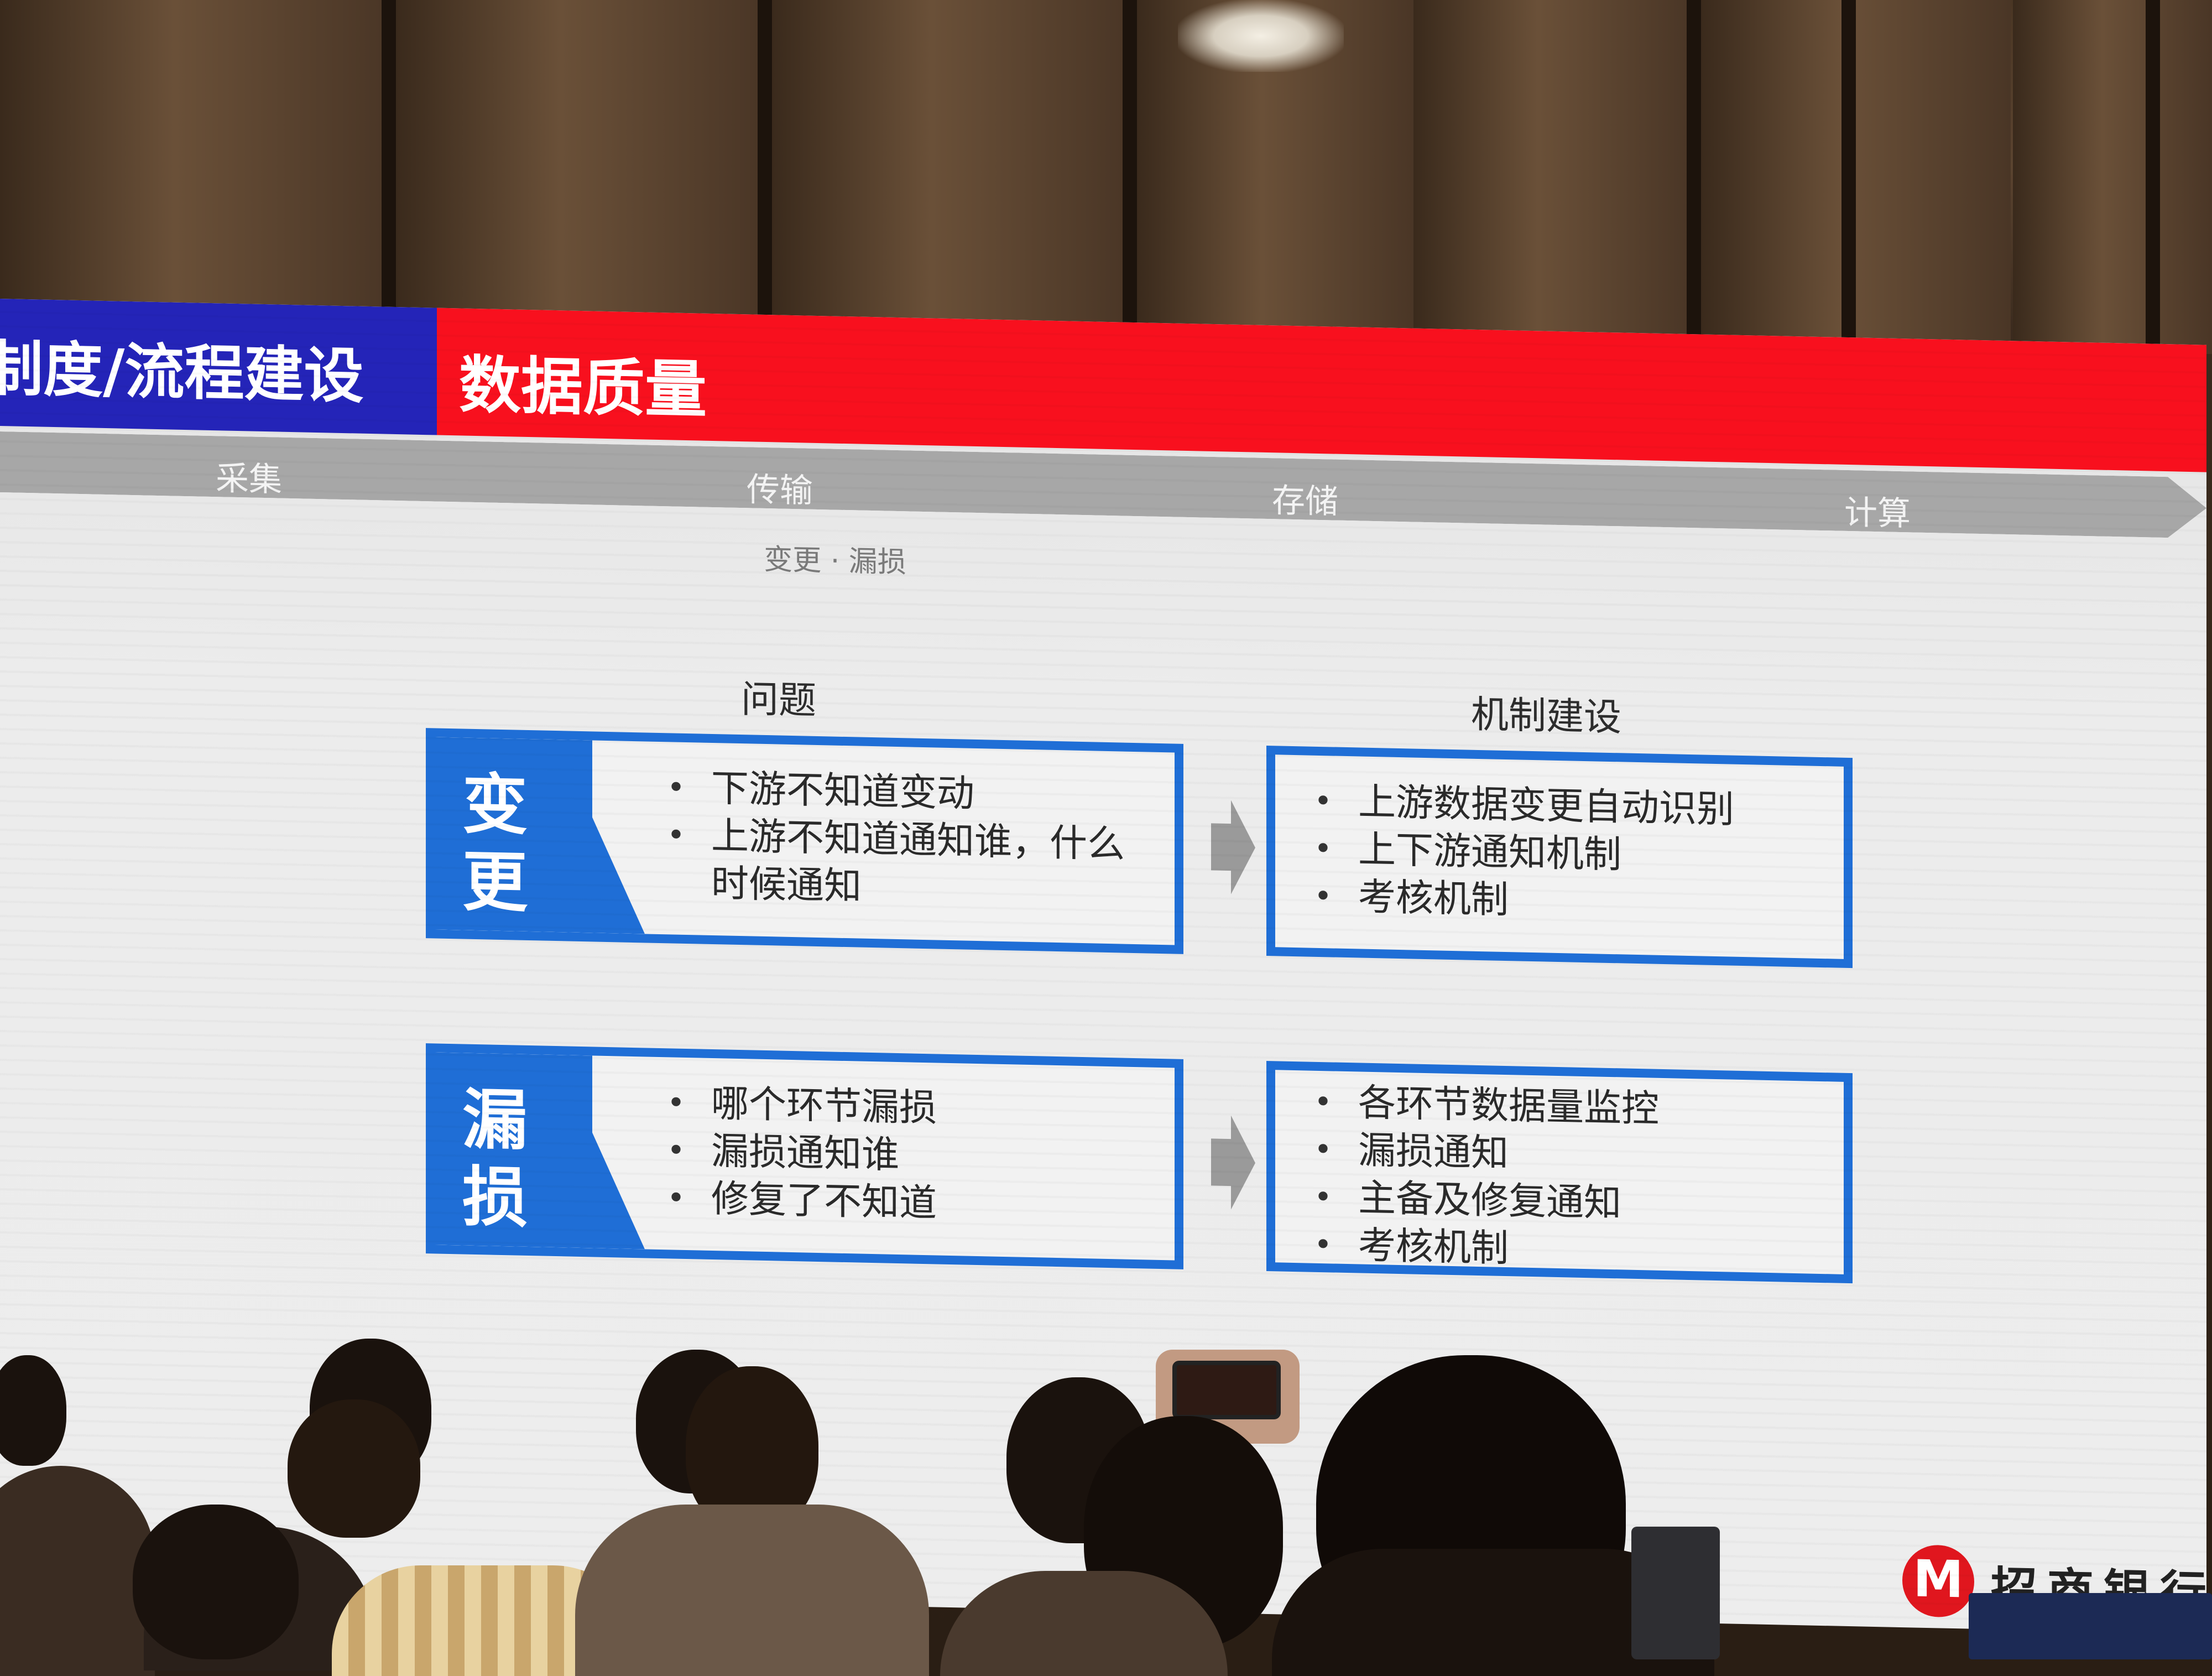 The image size is (2212, 1676). Describe the element at coordinates (583, 387) in the screenshot. I see `page-title: 数据质量` at that location.